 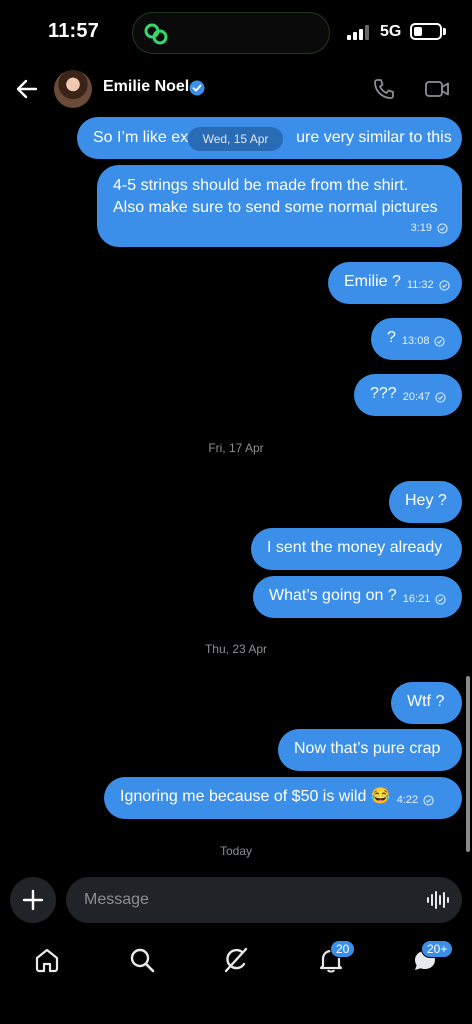 What do you see at coordinates (146, 87) in the screenshot?
I see `contact-name: Emilie Noel` at bounding box center [146, 87].